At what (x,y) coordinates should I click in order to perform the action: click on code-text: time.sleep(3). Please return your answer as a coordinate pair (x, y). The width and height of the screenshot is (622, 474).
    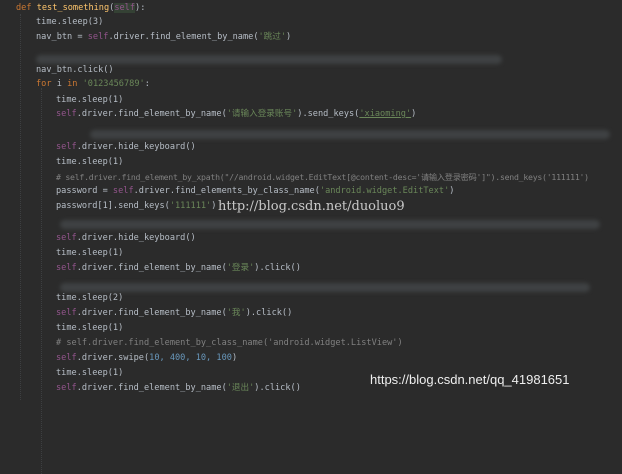
    Looking at the image, I should click on (70, 22).